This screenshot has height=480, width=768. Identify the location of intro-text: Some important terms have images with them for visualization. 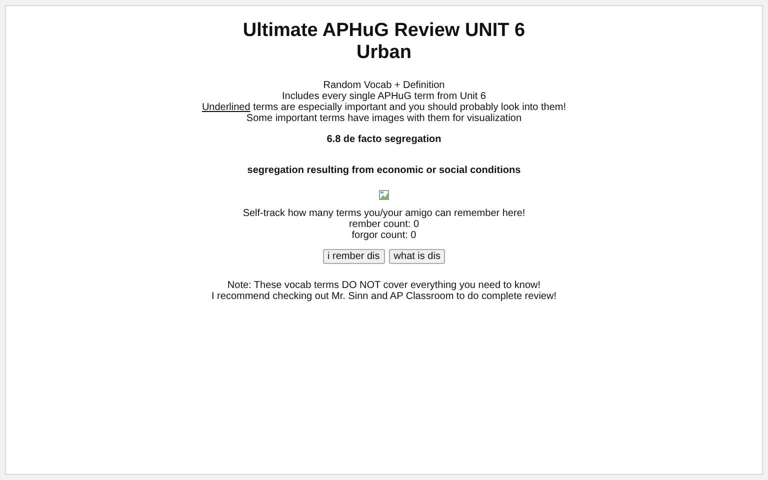
(384, 118).